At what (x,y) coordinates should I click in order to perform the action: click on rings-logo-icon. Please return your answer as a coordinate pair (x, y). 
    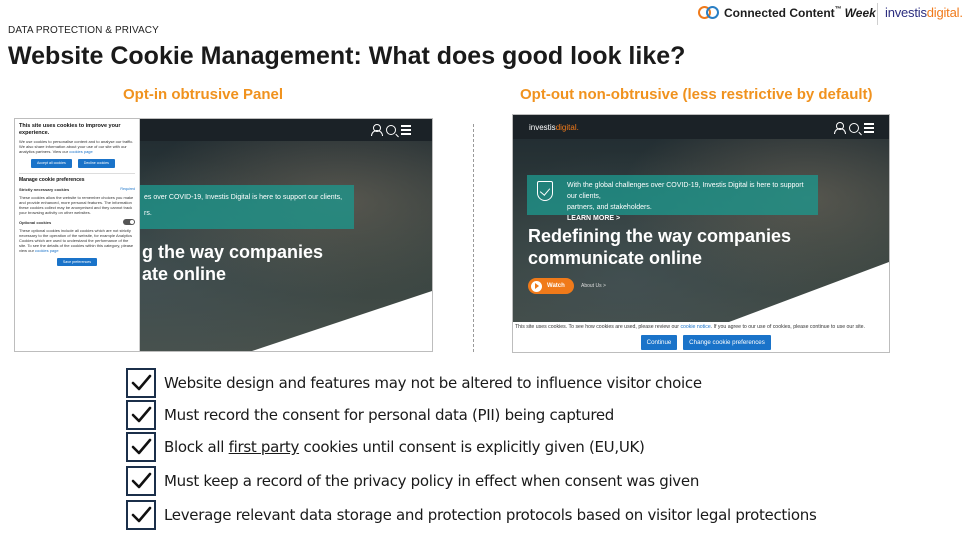
    Looking at the image, I should click on (709, 13).